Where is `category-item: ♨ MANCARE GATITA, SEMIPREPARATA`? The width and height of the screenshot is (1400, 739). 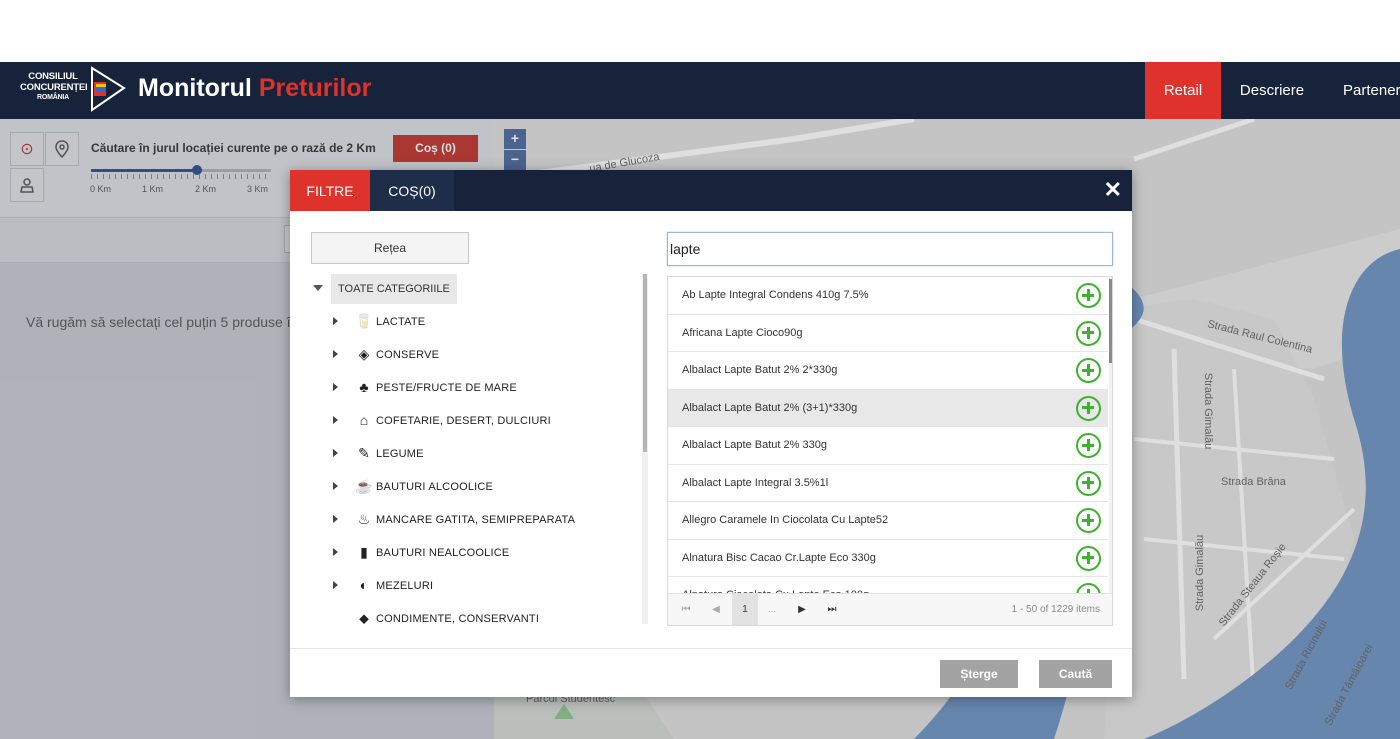
category-item: ♨ MANCARE GATITA, SEMIPREPARATA is located at coordinates (476, 520).